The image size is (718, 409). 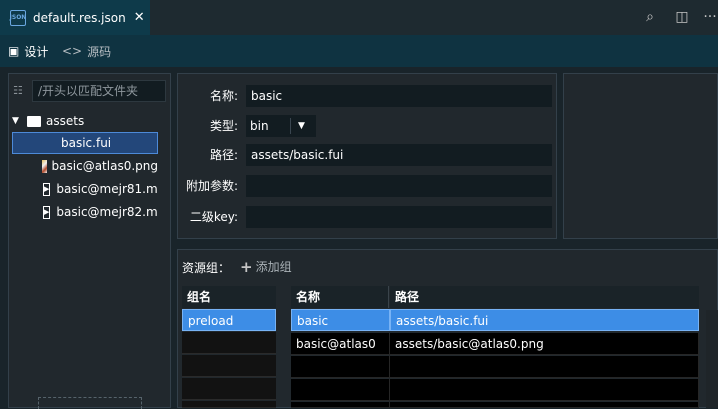 I want to click on tree-item-label: basic@mejr81.mp3, so click(x=107, y=189).